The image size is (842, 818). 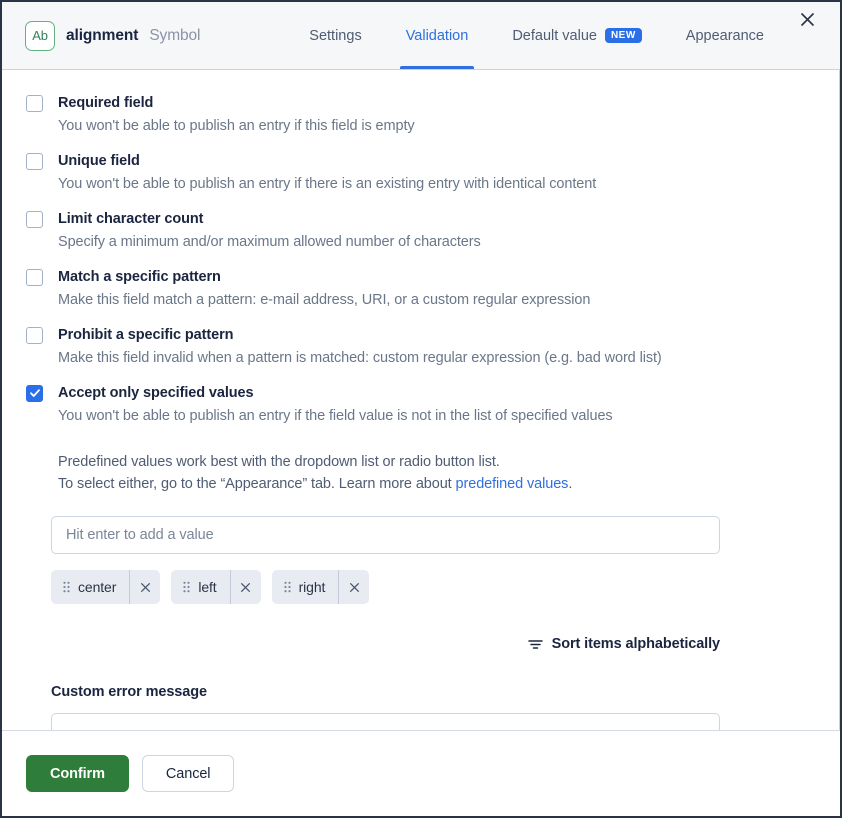 I want to click on sort-icon, so click(x=535, y=644).